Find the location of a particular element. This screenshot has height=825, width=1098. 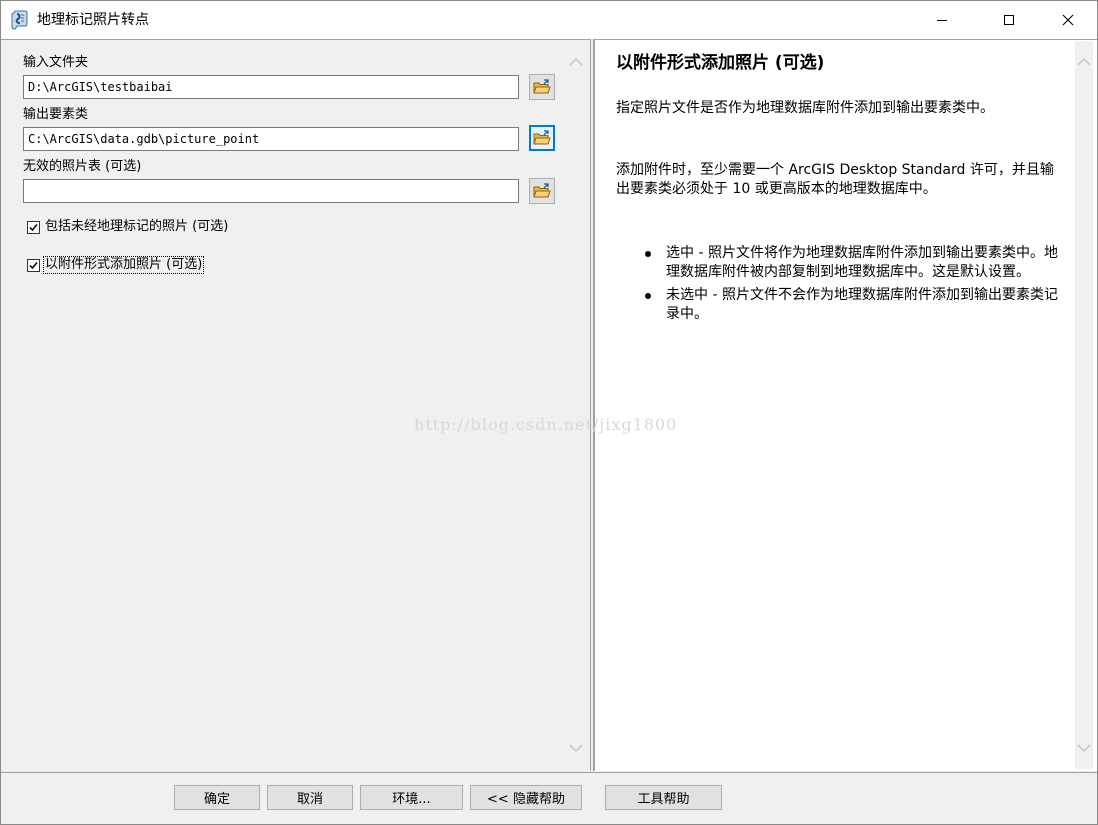

hide-help-button: << 隐藏帮助 is located at coordinates (526, 797).